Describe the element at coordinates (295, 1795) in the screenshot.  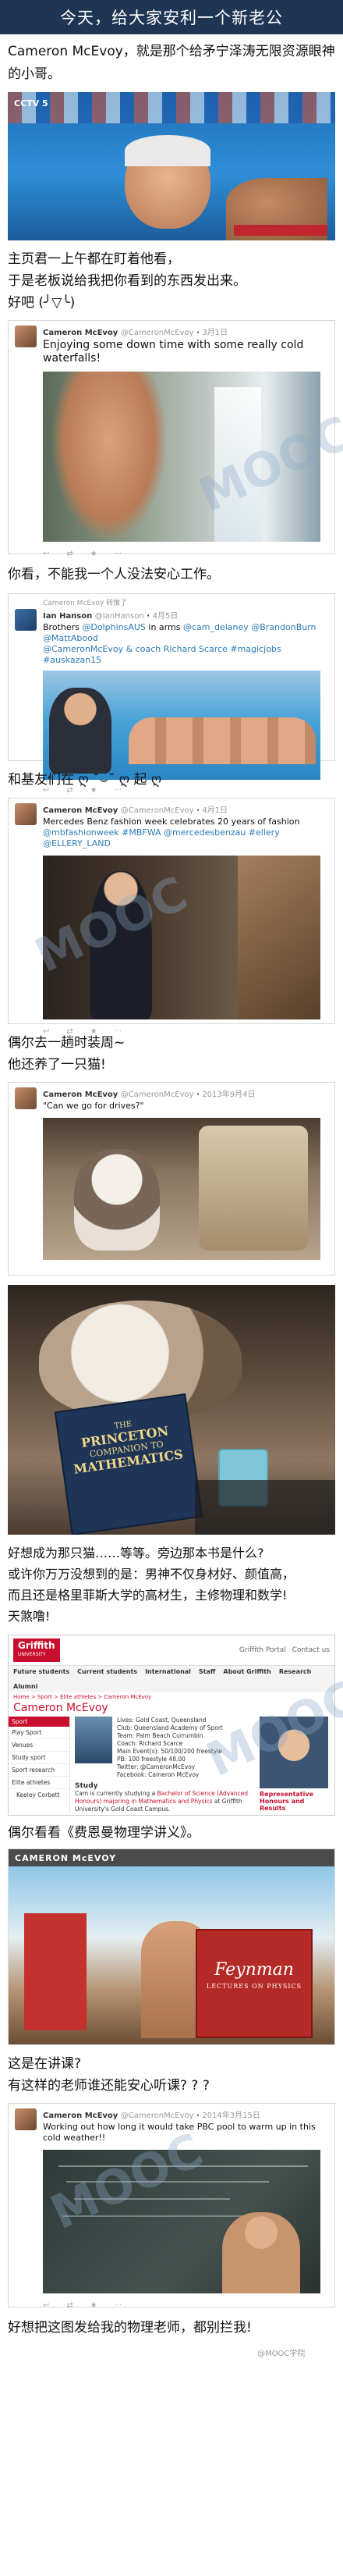
I see `honours-link: Representative` at that location.